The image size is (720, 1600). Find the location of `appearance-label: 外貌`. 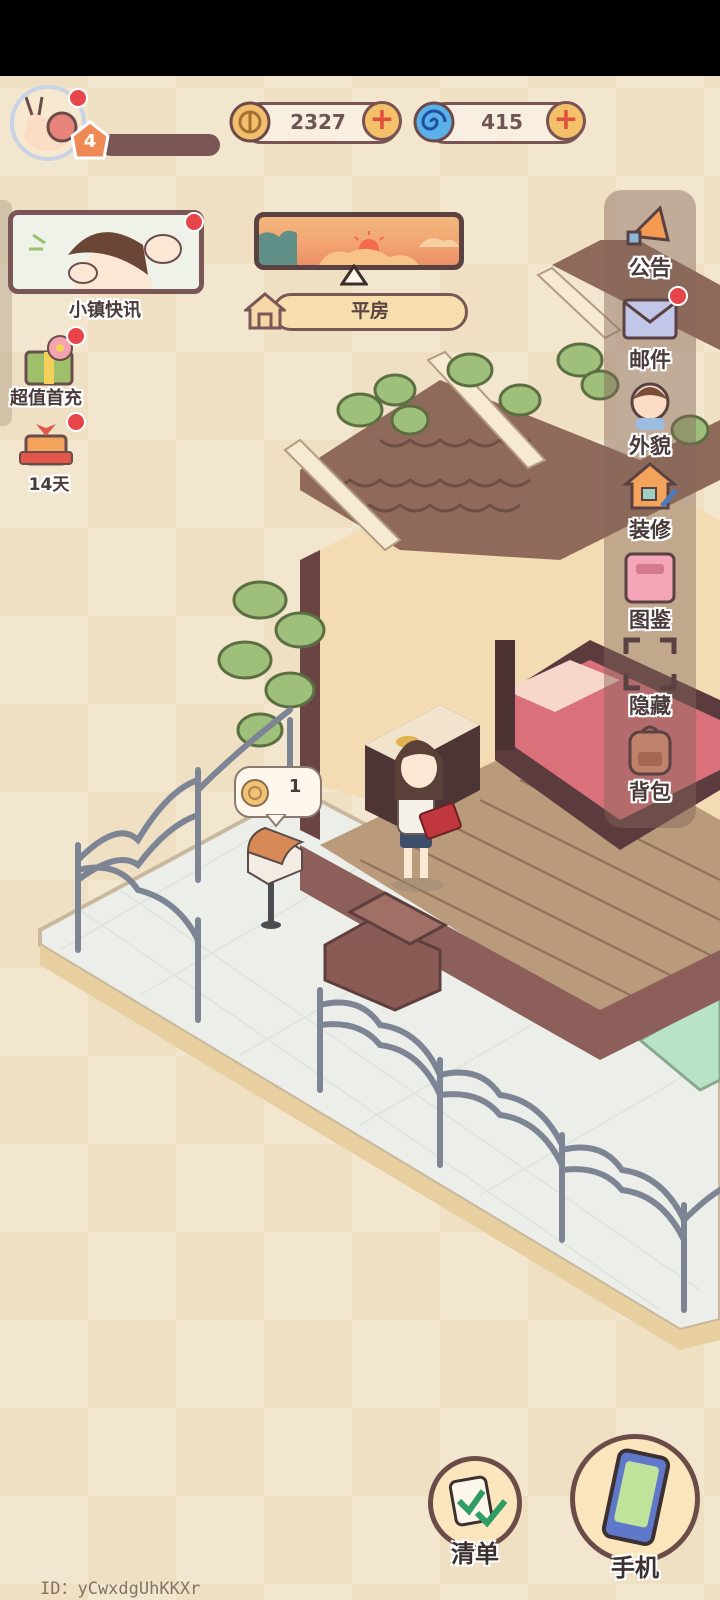

appearance-label: 外貌 is located at coordinates (650, 446).